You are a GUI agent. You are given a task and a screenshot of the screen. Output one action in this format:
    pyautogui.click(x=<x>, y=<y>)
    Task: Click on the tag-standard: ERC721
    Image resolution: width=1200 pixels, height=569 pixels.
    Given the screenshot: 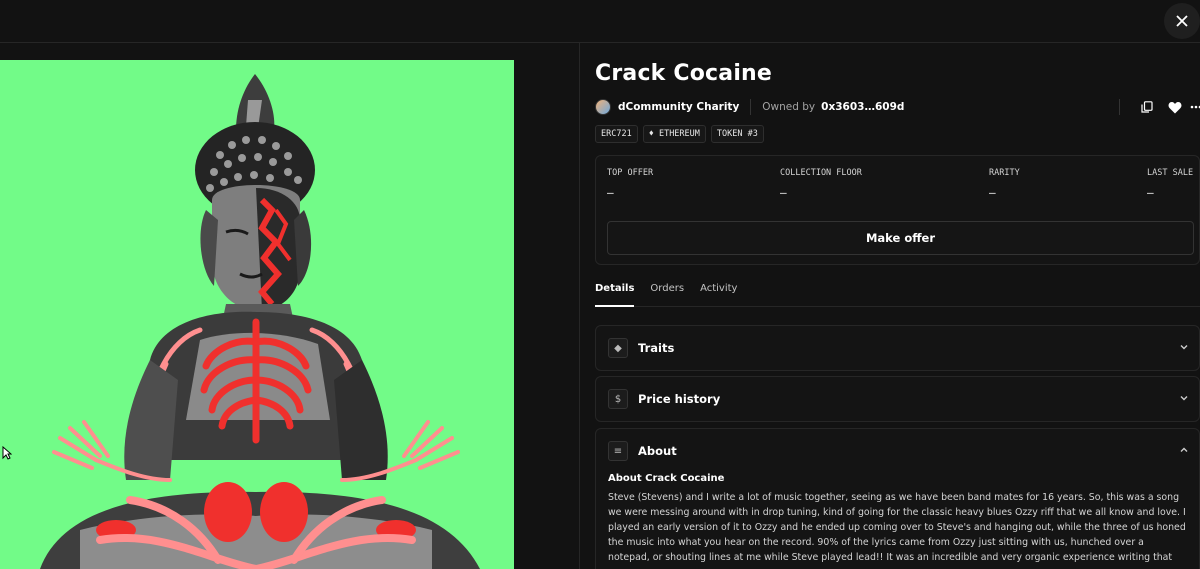 What is the action you would take?
    pyautogui.click(x=616, y=134)
    